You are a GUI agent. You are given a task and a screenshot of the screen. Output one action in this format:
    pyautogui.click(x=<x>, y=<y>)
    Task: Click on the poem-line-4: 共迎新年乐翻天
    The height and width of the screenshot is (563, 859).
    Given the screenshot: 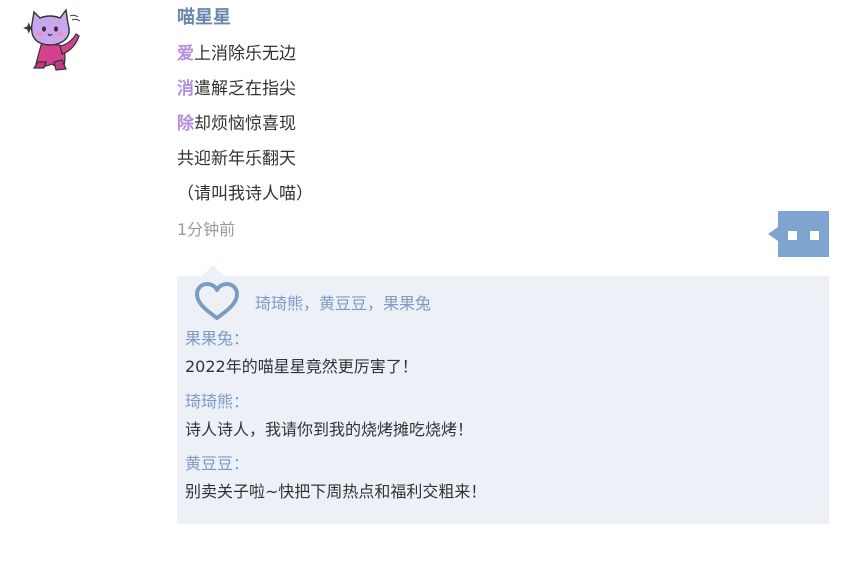 What is the action you would take?
    pyautogui.click(x=236, y=159)
    